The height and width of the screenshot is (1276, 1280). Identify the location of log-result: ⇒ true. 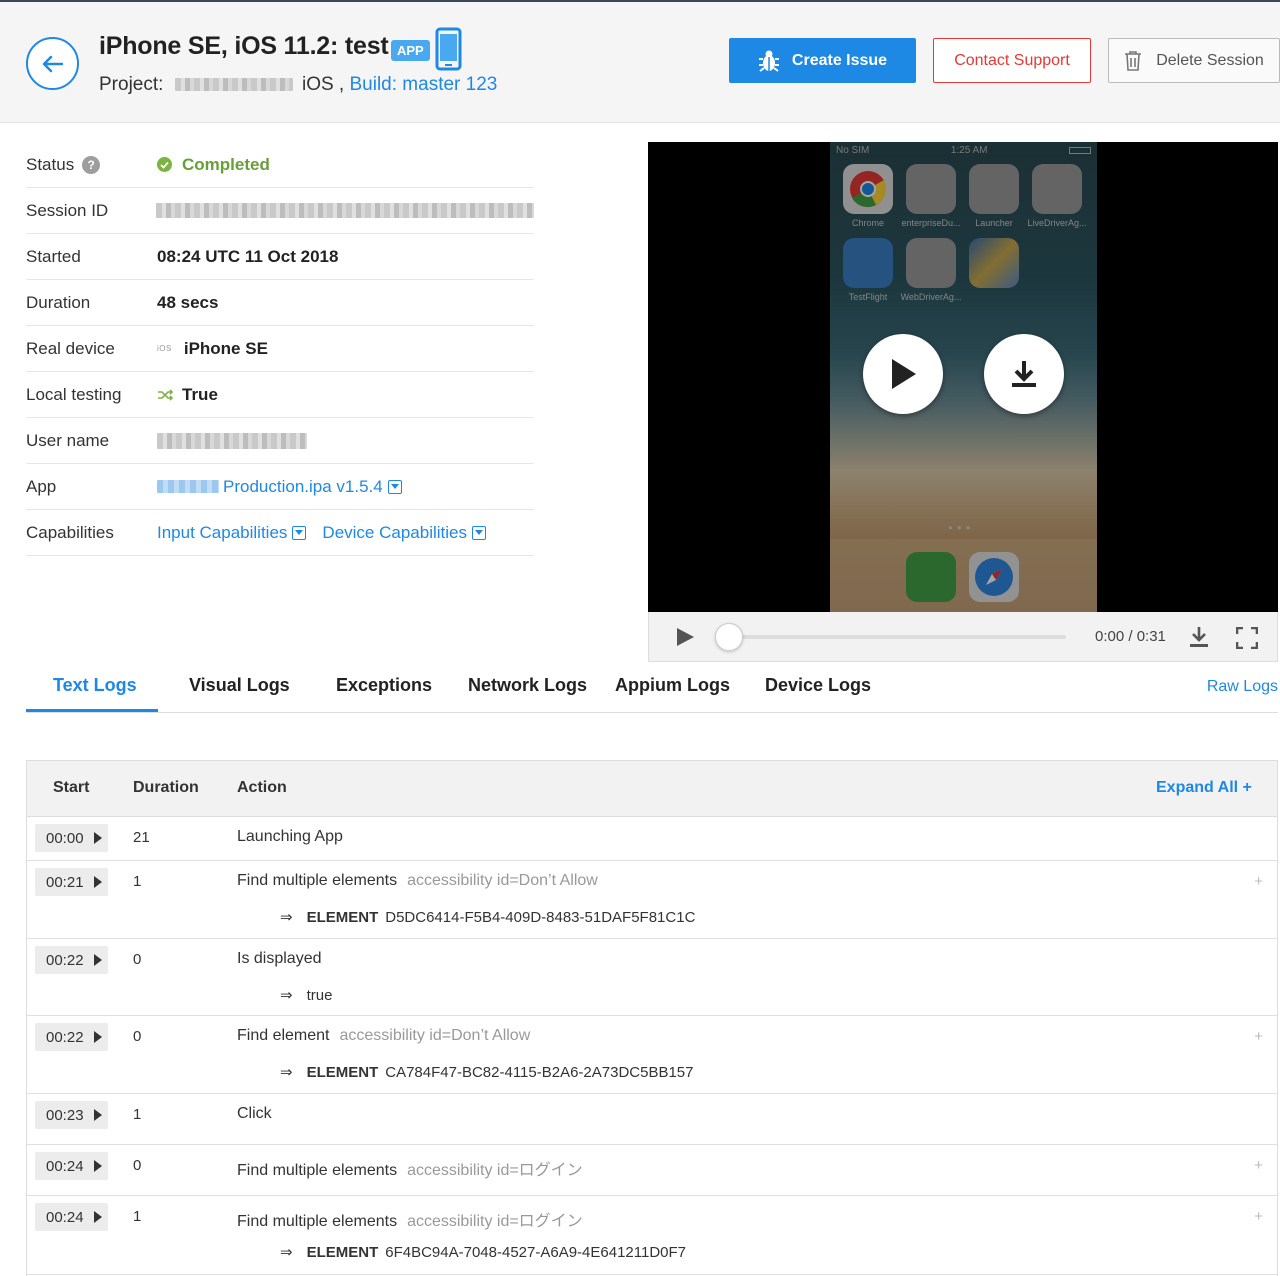
(306, 995).